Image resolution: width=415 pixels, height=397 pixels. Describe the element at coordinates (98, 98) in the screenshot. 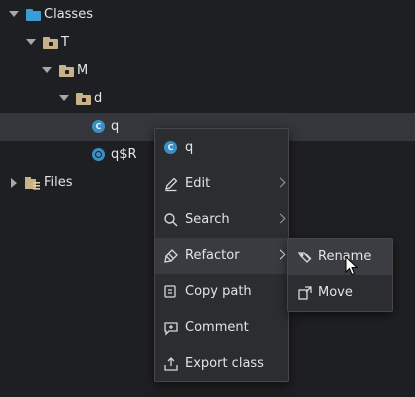

I see `tree-node-label: d` at that location.